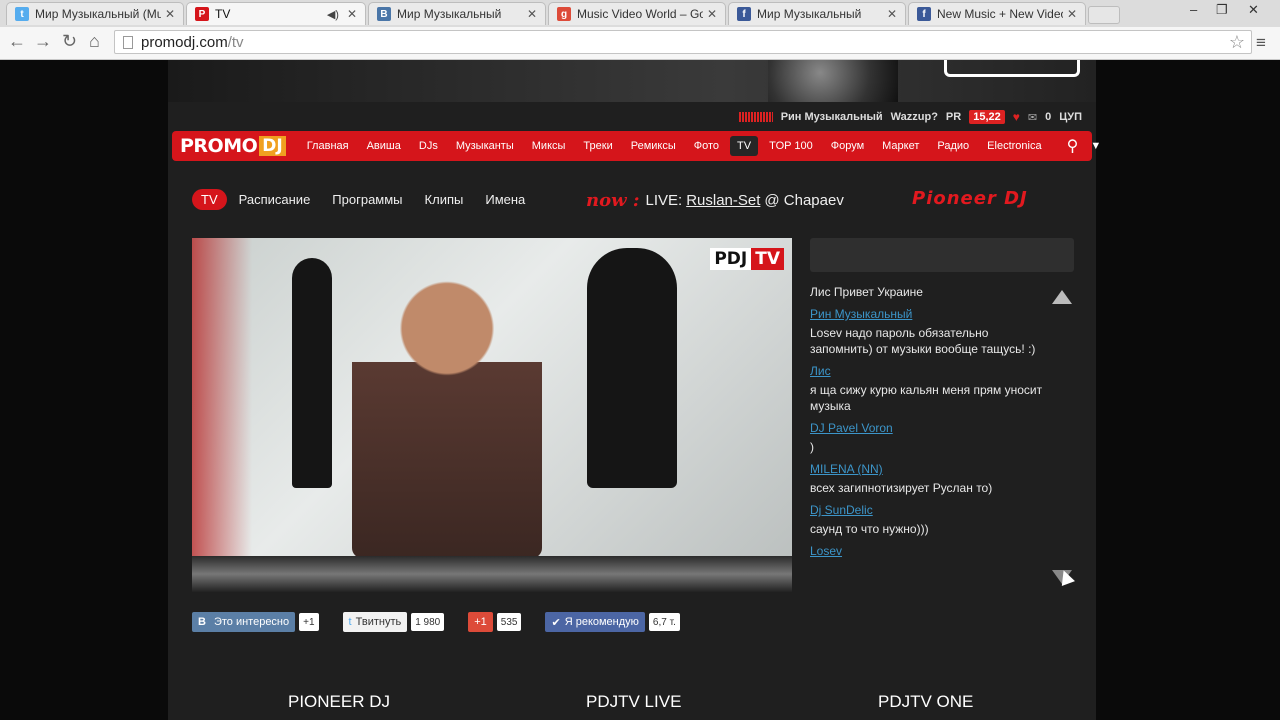 This screenshot has height=720, width=1280. What do you see at coordinates (564, 14) in the screenshot?
I see `google-plus-icon: g` at bounding box center [564, 14].